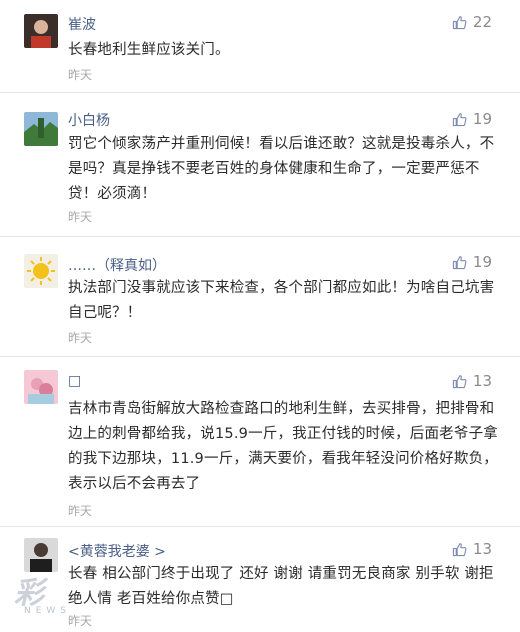 The height and width of the screenshot is (632, 520). Describe the element at coordinates (117, 551) in the screenshot. I see `comment-username: <黄蓉我老婆 >` at that location.